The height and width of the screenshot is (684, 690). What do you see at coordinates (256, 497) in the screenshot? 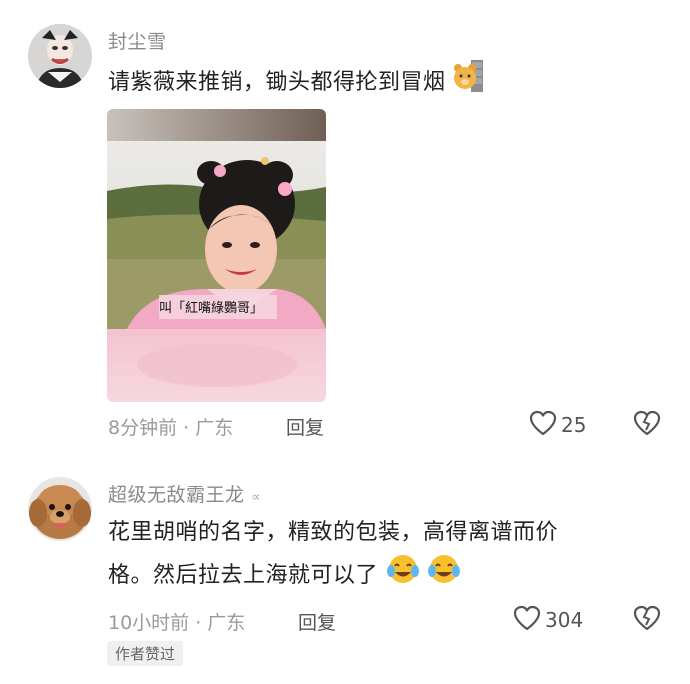
I see `username-suffix: ∝` at bounding box center [256, 497].